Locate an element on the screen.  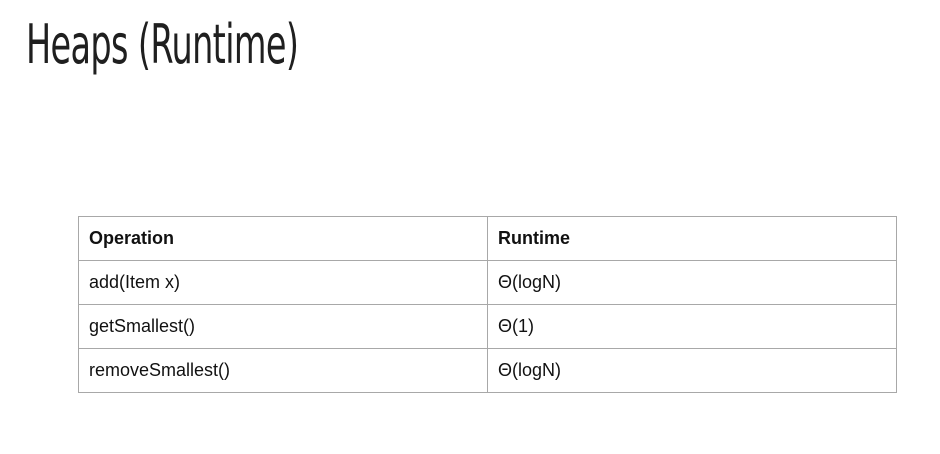
table-row: removeSmallest() Θ(logN) is located at coordinates (487, 370).